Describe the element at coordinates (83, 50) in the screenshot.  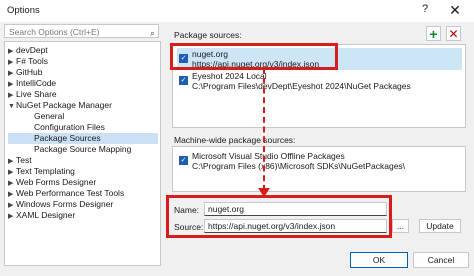
I see `tree-item-devdept: ▶ devDept` at that location.